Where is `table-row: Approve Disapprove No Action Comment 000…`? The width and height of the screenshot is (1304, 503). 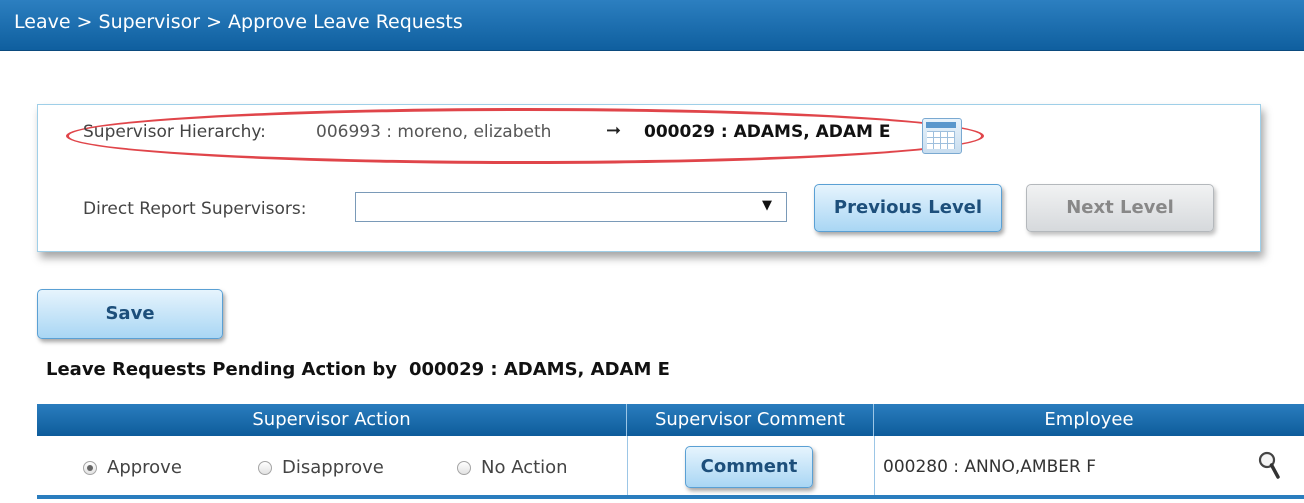
table-row: Approve Disapprove No Action Comment 000… is located at coordinates (670, 467).